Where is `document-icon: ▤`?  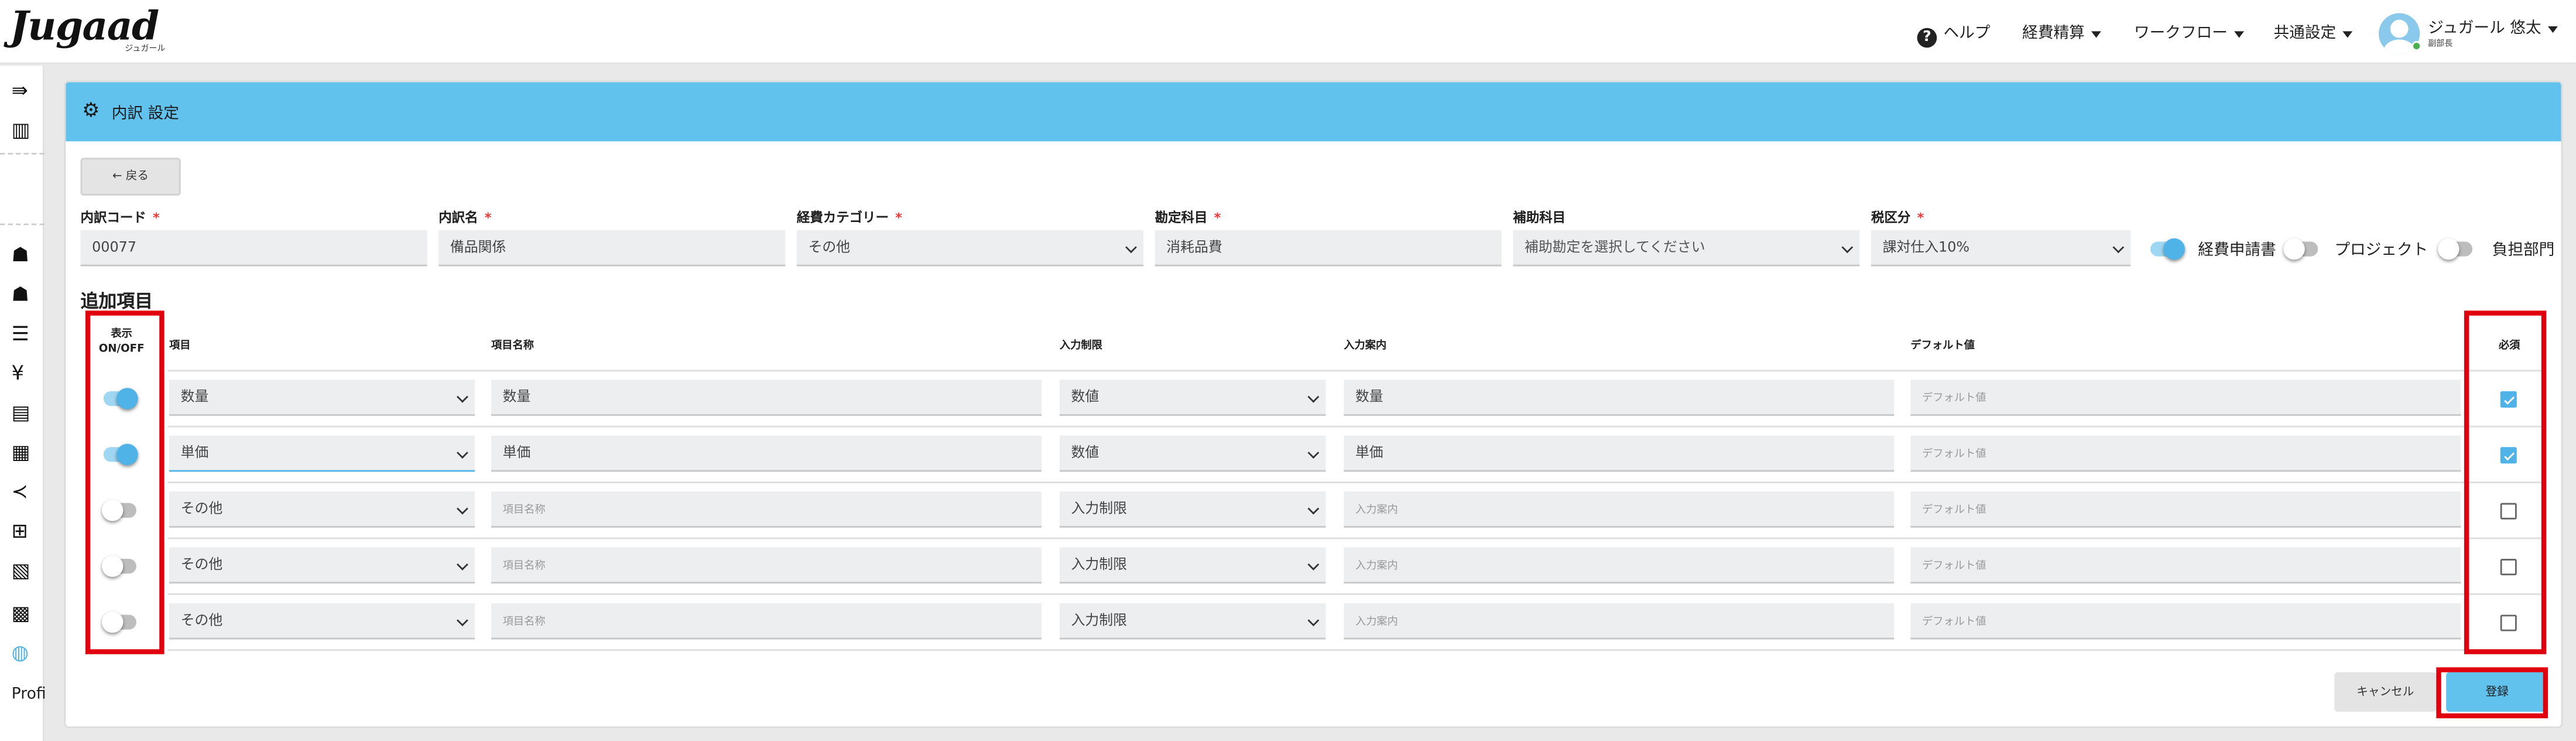
document-icon: ▤ is located at coordinates (21, 412).